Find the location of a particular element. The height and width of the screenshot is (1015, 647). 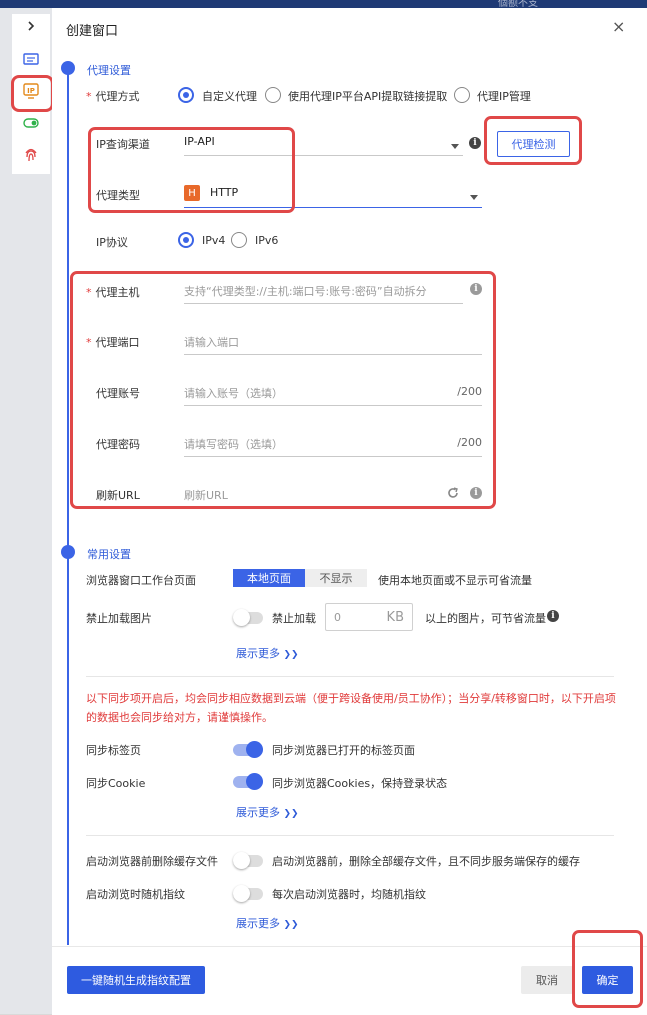

workbench-option-none: 不显示 is located at coordinates (336, 578).